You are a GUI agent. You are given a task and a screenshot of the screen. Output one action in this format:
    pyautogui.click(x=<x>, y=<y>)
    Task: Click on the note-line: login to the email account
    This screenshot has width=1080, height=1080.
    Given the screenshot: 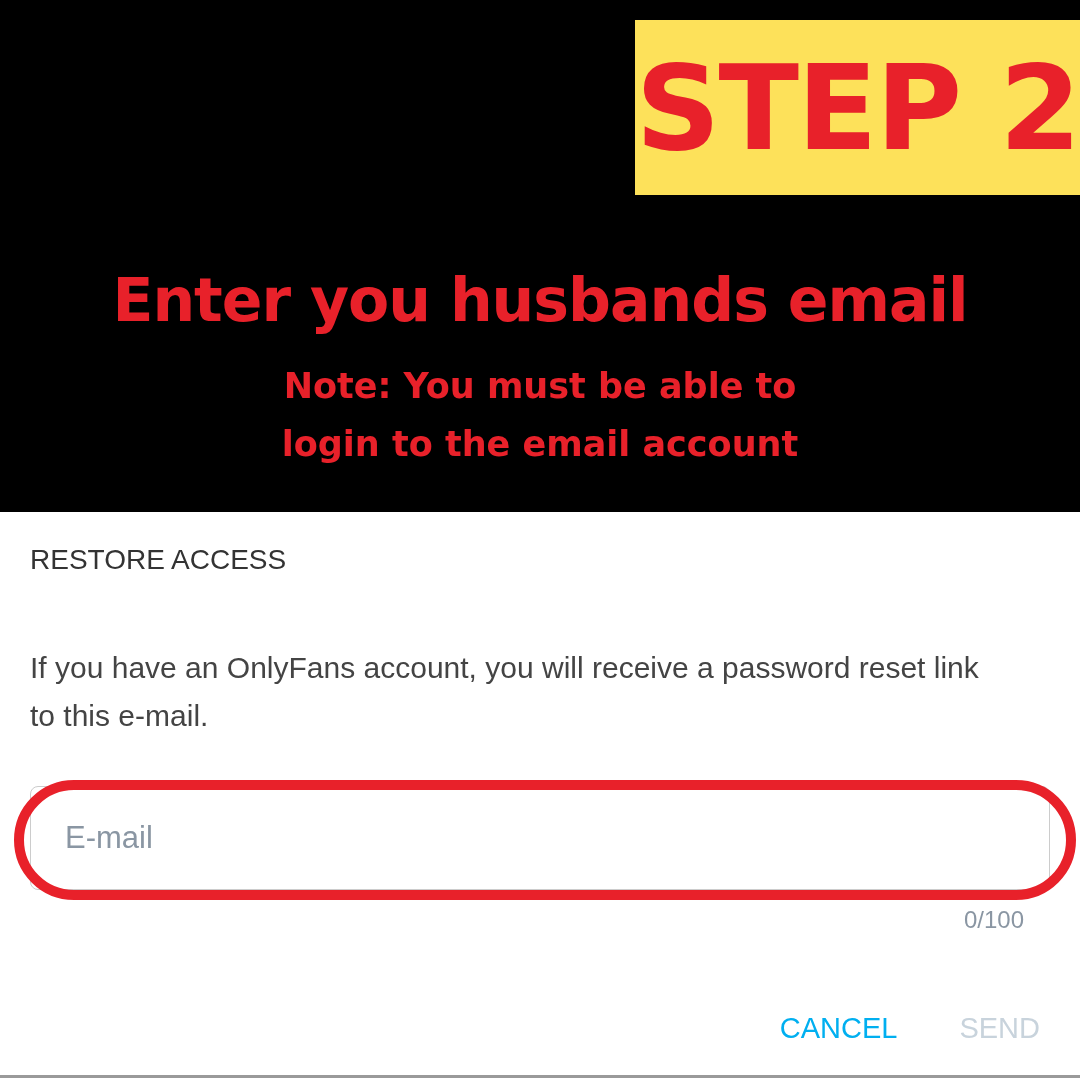 What is the action you would take?
    pyautogui.click(x=540, y=444)
    